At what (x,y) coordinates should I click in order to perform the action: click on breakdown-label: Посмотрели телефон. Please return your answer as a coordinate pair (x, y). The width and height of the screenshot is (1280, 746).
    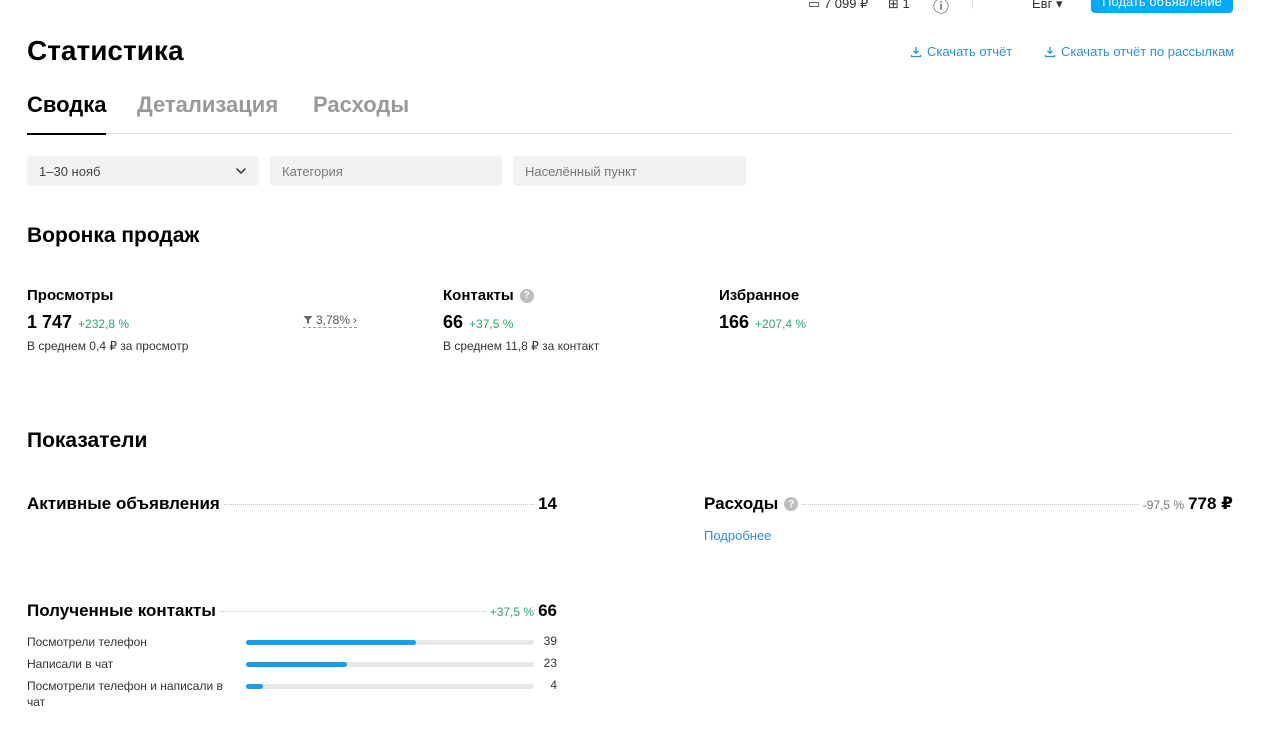
    Looking at the image, I should click on (87, 642).